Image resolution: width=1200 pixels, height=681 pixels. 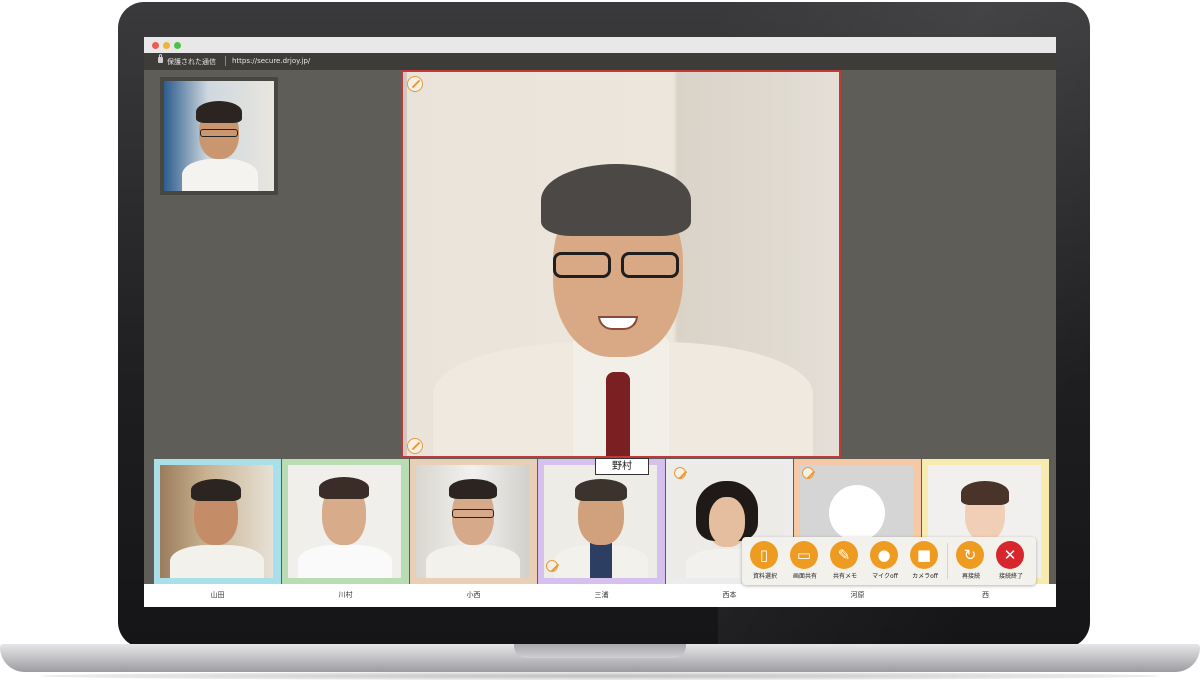 What do you see at coordinates (225, 61) in the screenshot?
I see `url-separator` at bounding box center [225, 61].